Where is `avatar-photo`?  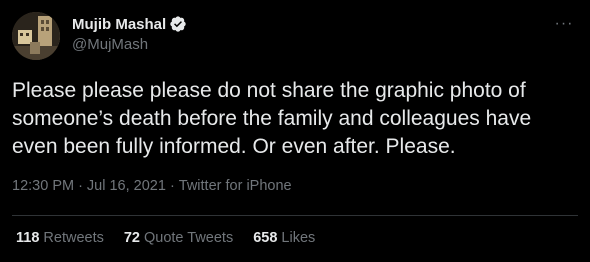
avatar-photo is located at coordinates (36, 36).